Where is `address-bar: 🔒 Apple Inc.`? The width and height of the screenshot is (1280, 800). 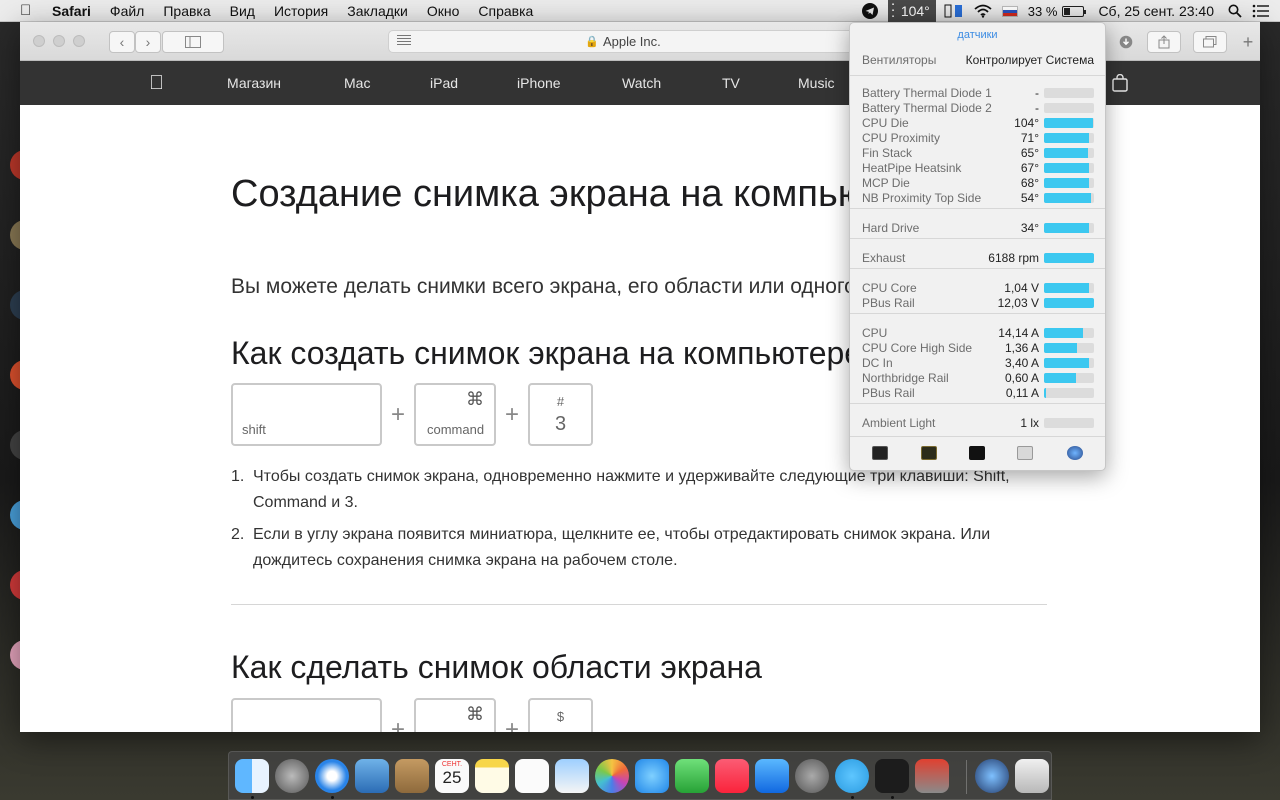
address-bar: 🔒 Apple Inc. is located at coordinates (623, 41).